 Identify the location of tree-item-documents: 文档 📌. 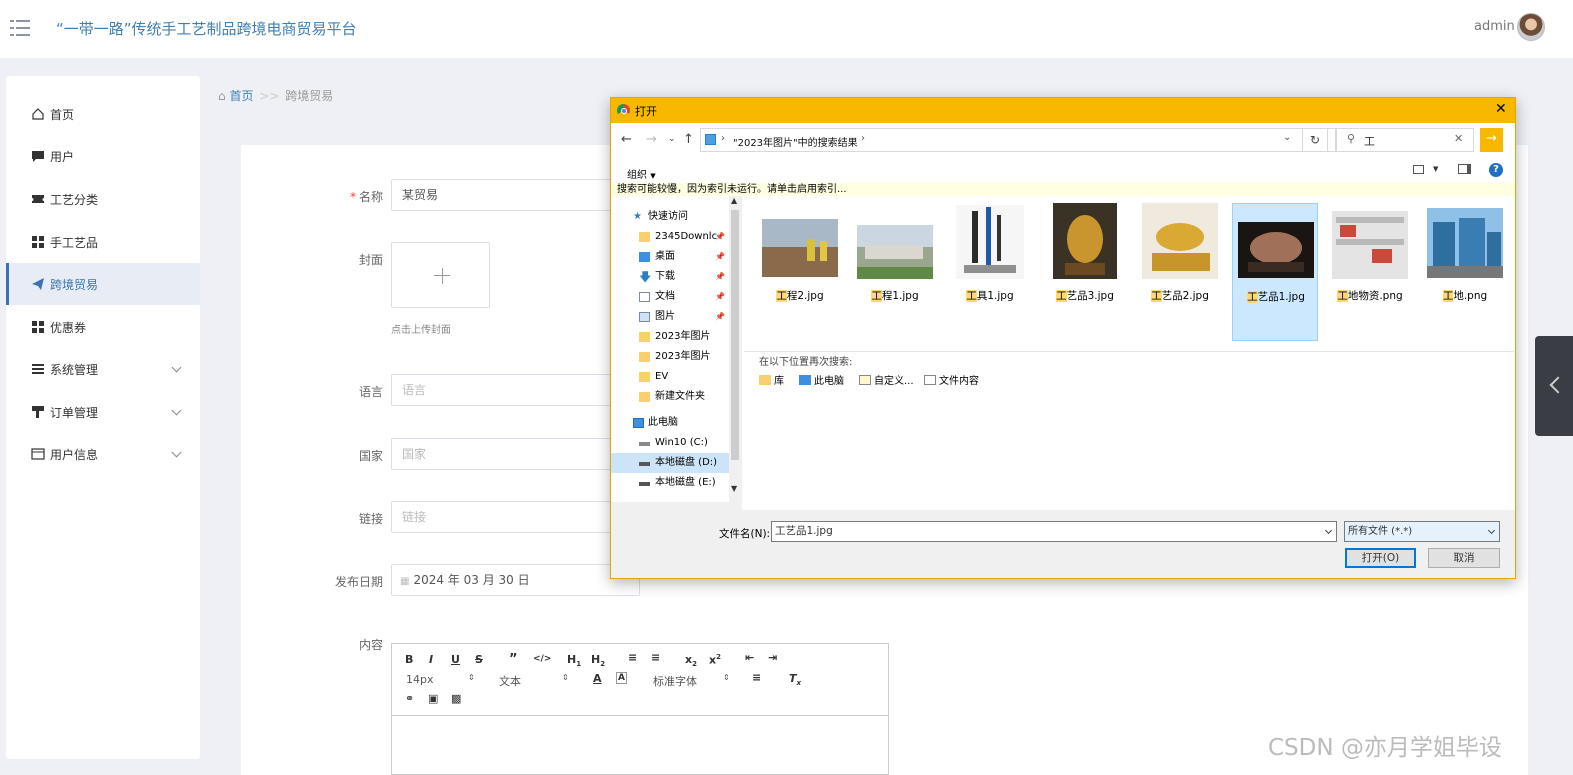
(670, 297).